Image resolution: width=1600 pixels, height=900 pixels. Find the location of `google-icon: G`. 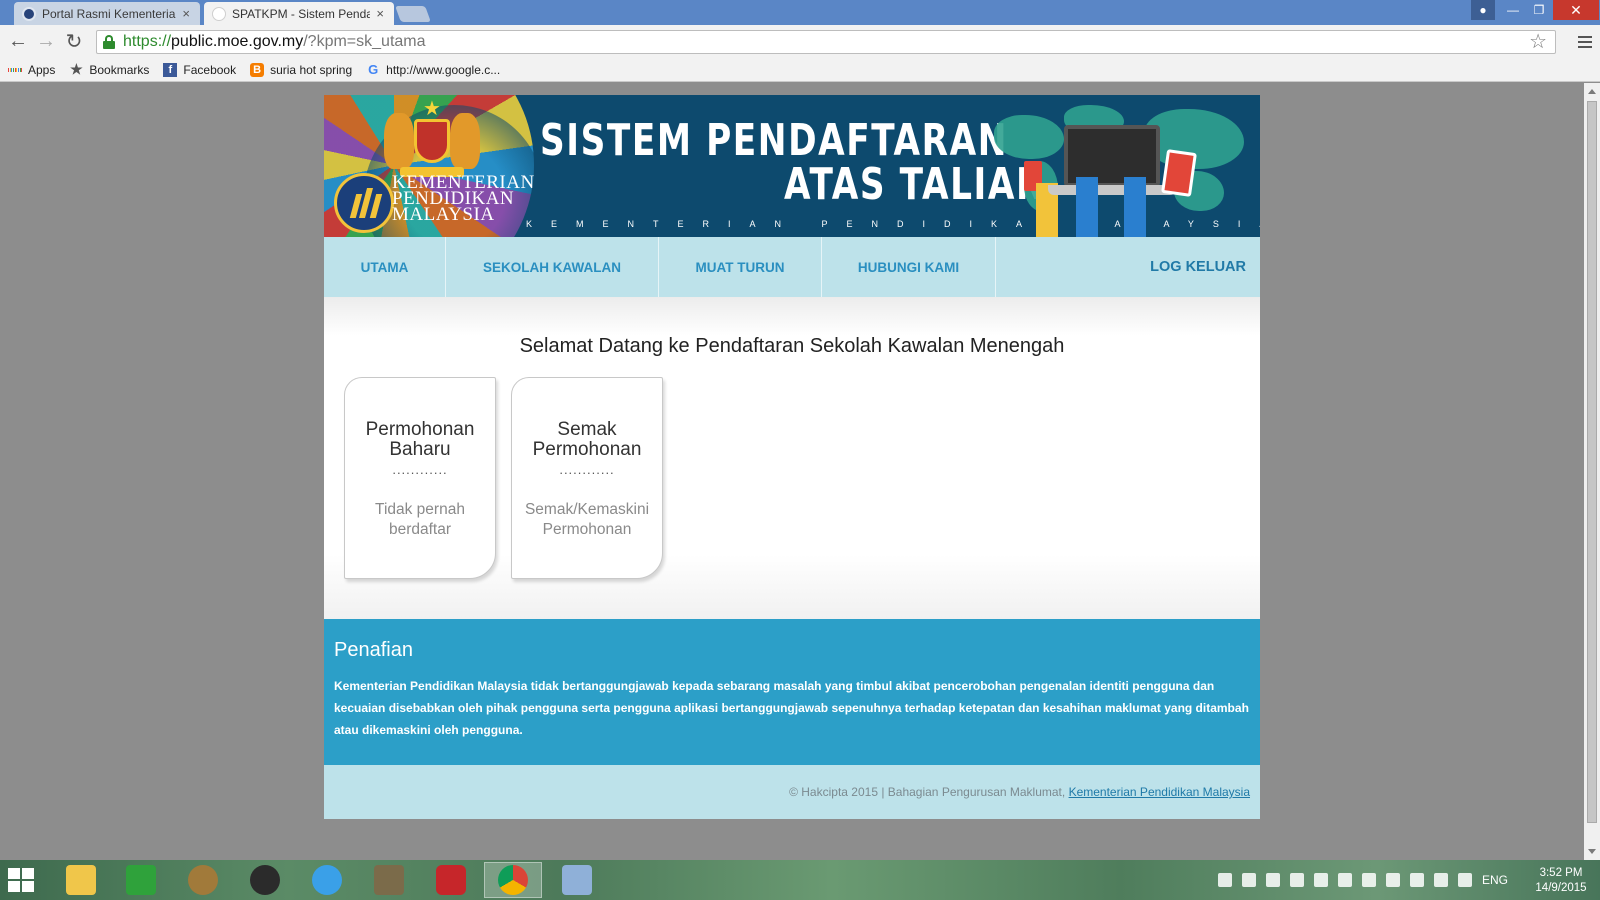

google-icon: G is located at coordinates (373, 69).